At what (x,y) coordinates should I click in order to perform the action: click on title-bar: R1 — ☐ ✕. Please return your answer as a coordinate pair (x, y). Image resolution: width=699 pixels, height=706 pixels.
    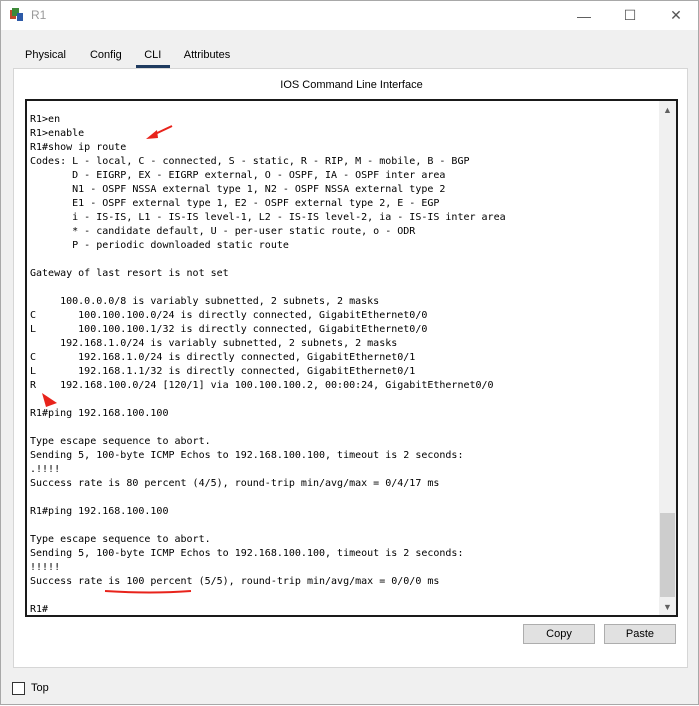
    Looking at the image, I should click on (349, 15).